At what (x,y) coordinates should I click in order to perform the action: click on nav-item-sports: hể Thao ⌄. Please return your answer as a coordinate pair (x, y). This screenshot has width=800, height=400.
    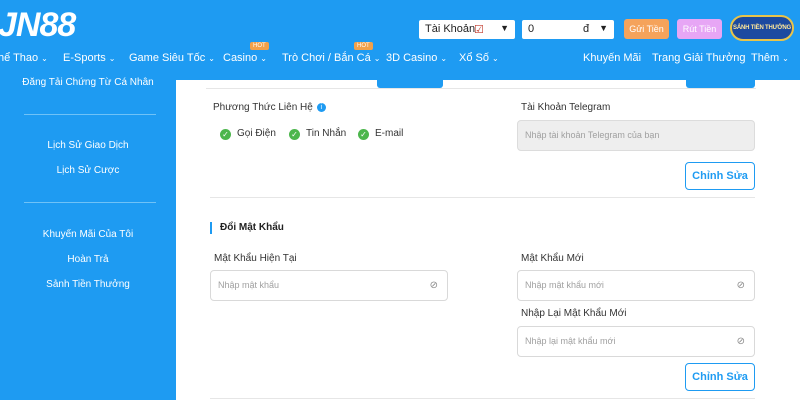
    Looking at the image, I should click on (24, 58).